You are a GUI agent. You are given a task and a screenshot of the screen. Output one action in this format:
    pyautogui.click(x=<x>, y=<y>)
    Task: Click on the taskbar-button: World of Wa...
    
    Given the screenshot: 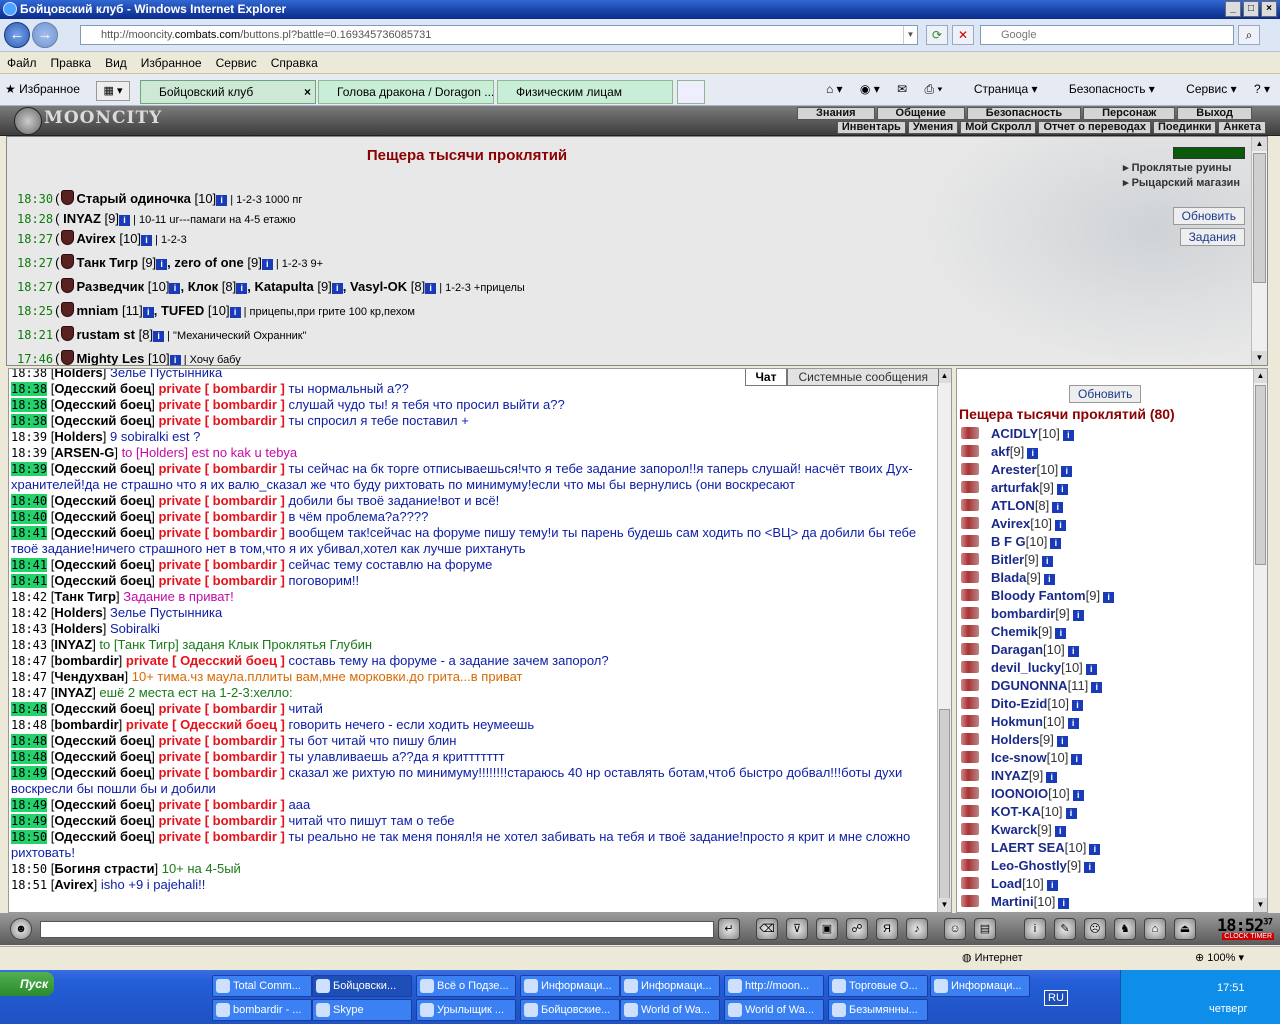 What is the action you would take?
    pyautogui.click(x=670, y=1010)
    